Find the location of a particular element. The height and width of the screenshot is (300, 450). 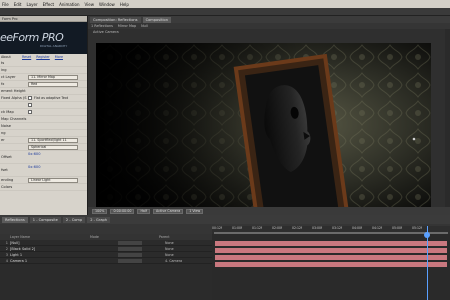

param-label: Offset is located at coordinates (6, 157).